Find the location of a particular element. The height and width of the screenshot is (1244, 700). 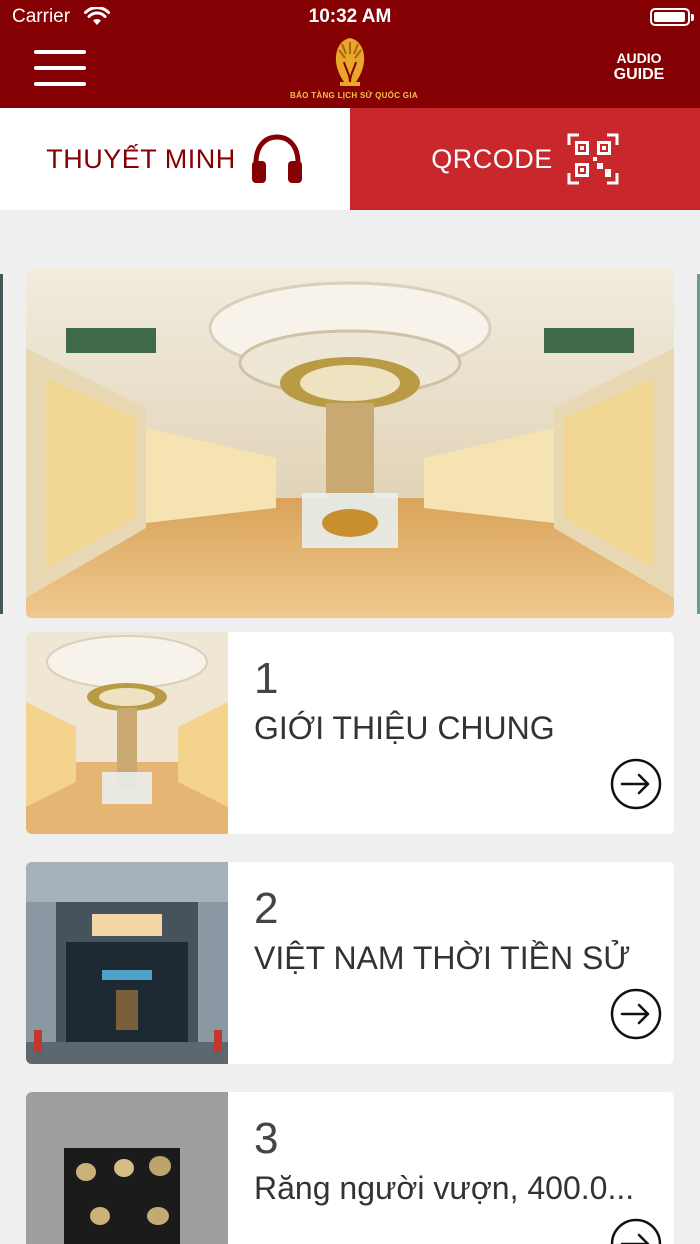

item-number: 1 is located at coordinates (266, 678).